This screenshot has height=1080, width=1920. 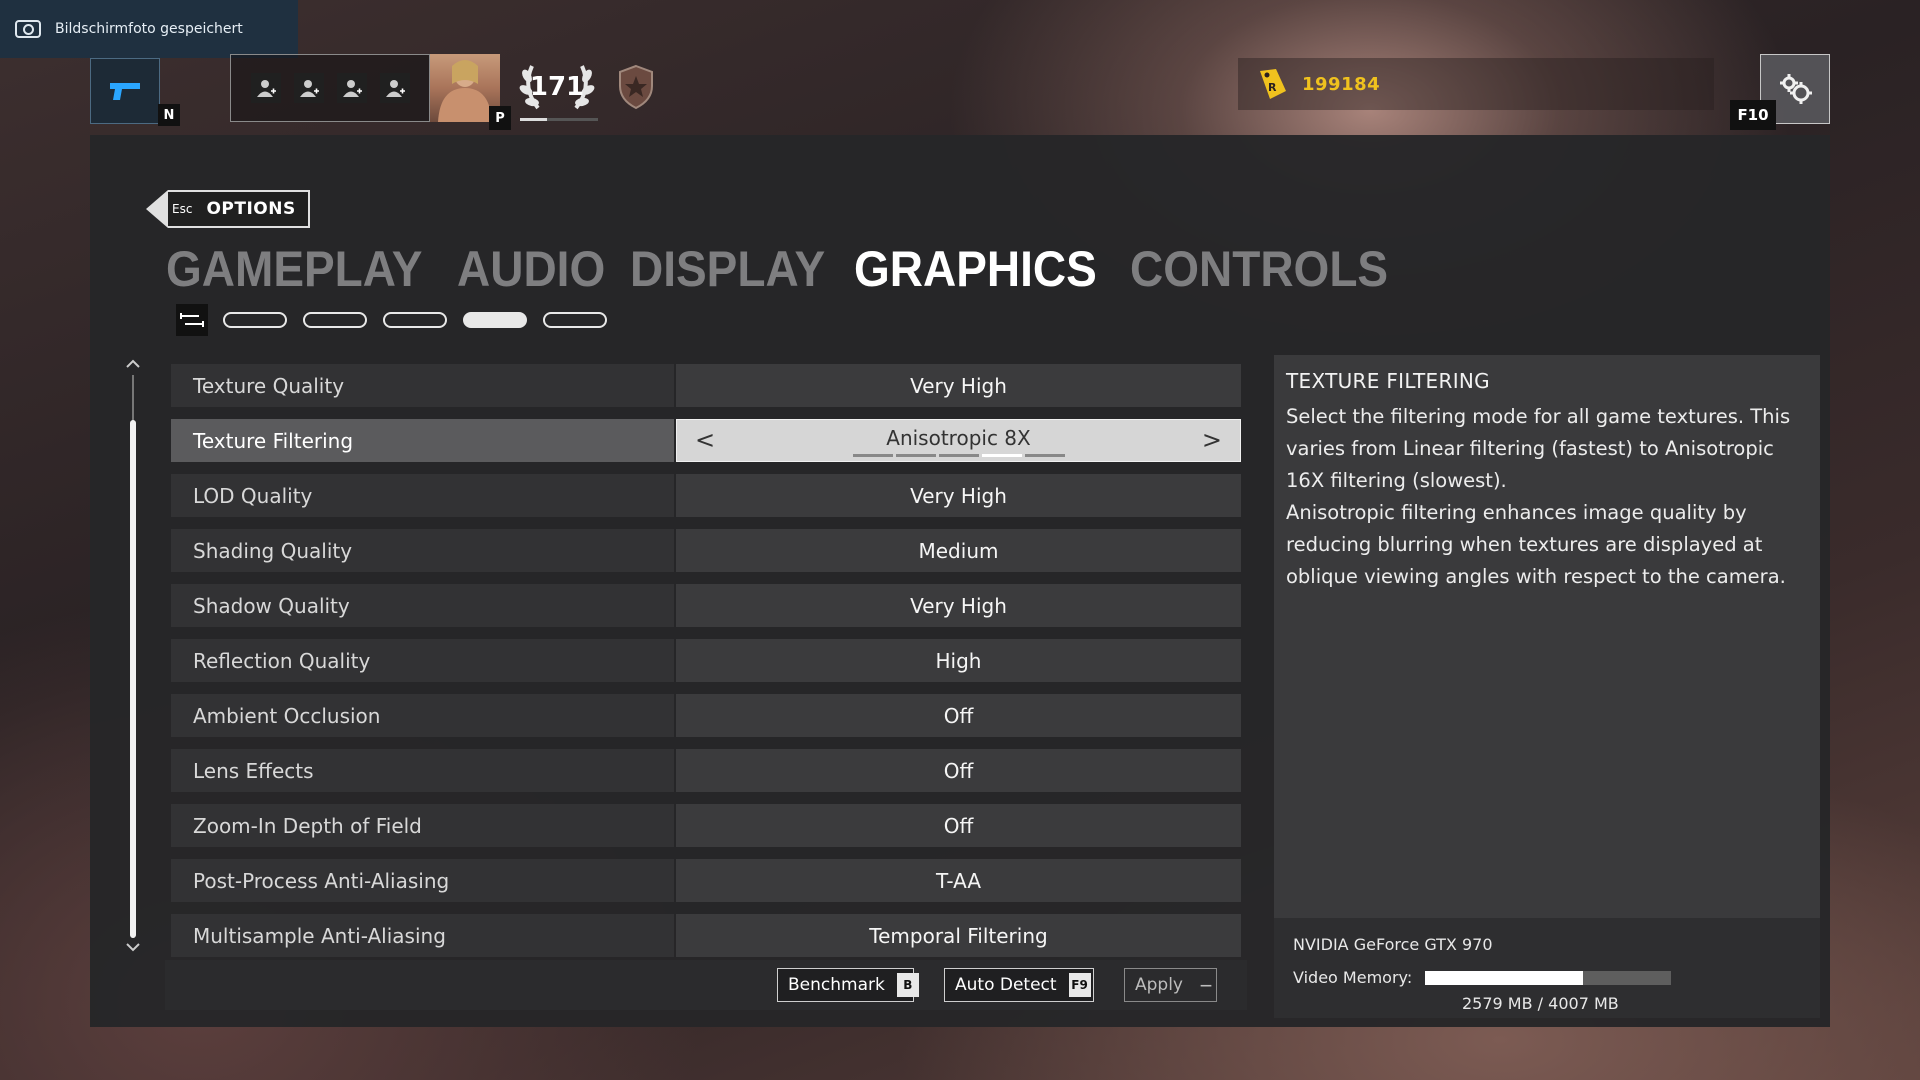 What do you see at coordinates (1006, 985) in the screenshot?
I see `auto-detect-label: Auto Detect` at bounding box center [1006, 985].